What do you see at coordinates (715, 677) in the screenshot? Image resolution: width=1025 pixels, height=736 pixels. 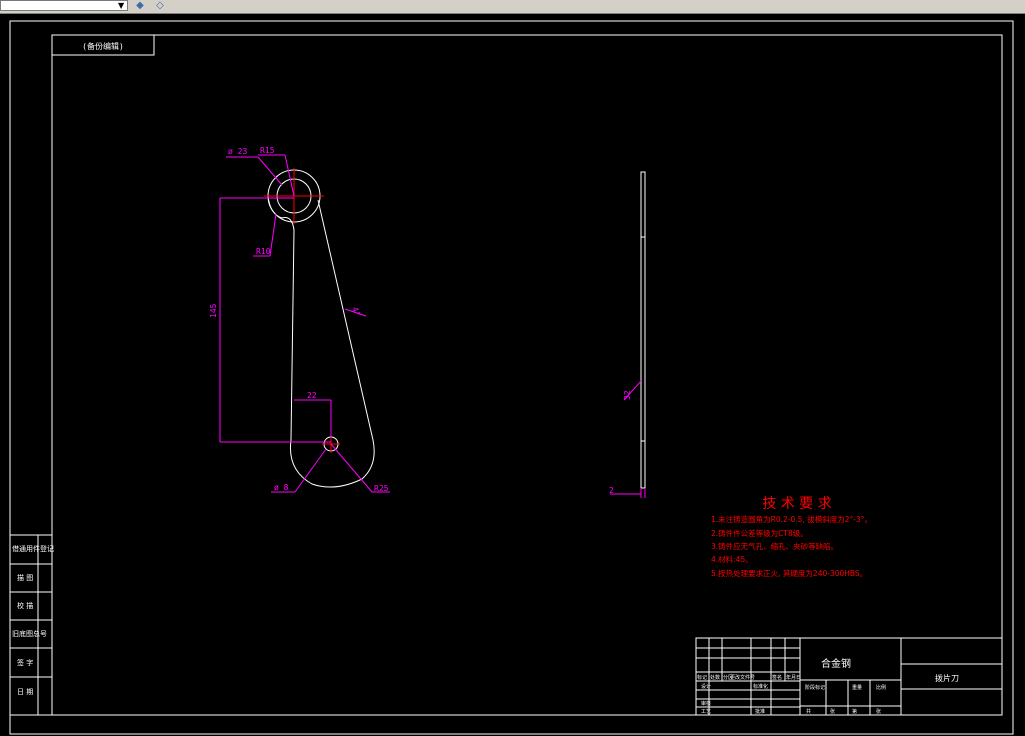 I see `tb-count: 处数` at bounding box center [715, 677].